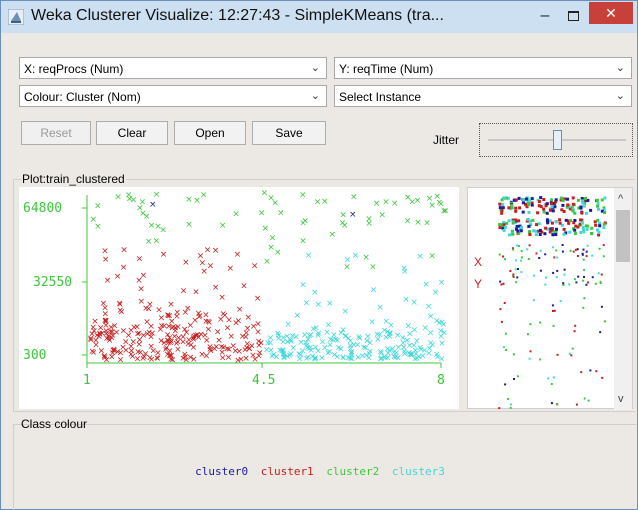 This screenshot has width=638, height=510. What do you see at coordinates (483, 96) in the screenshot?
I see `select-instance-select: Select Instance ⌄` at bounding box center [483, 96].